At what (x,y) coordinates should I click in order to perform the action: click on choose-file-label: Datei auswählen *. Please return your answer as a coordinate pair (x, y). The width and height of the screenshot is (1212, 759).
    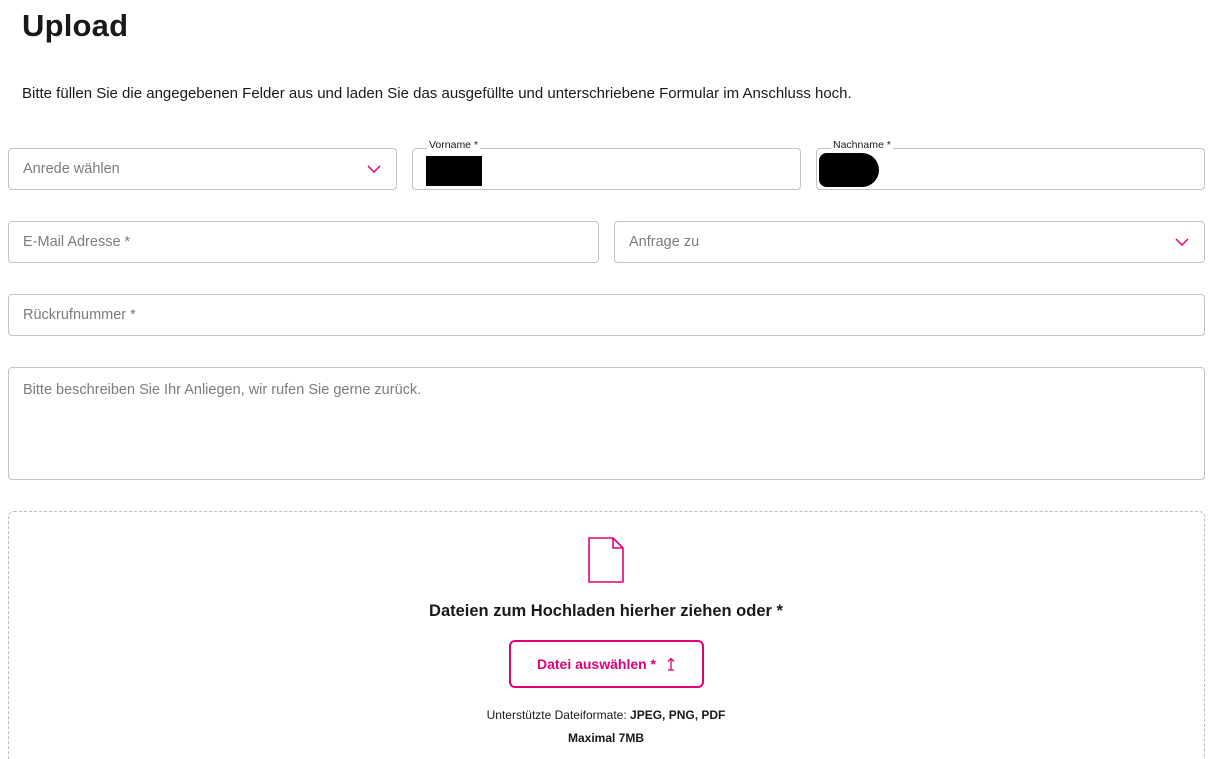
    Looking at the image, I should click on (596, 664).